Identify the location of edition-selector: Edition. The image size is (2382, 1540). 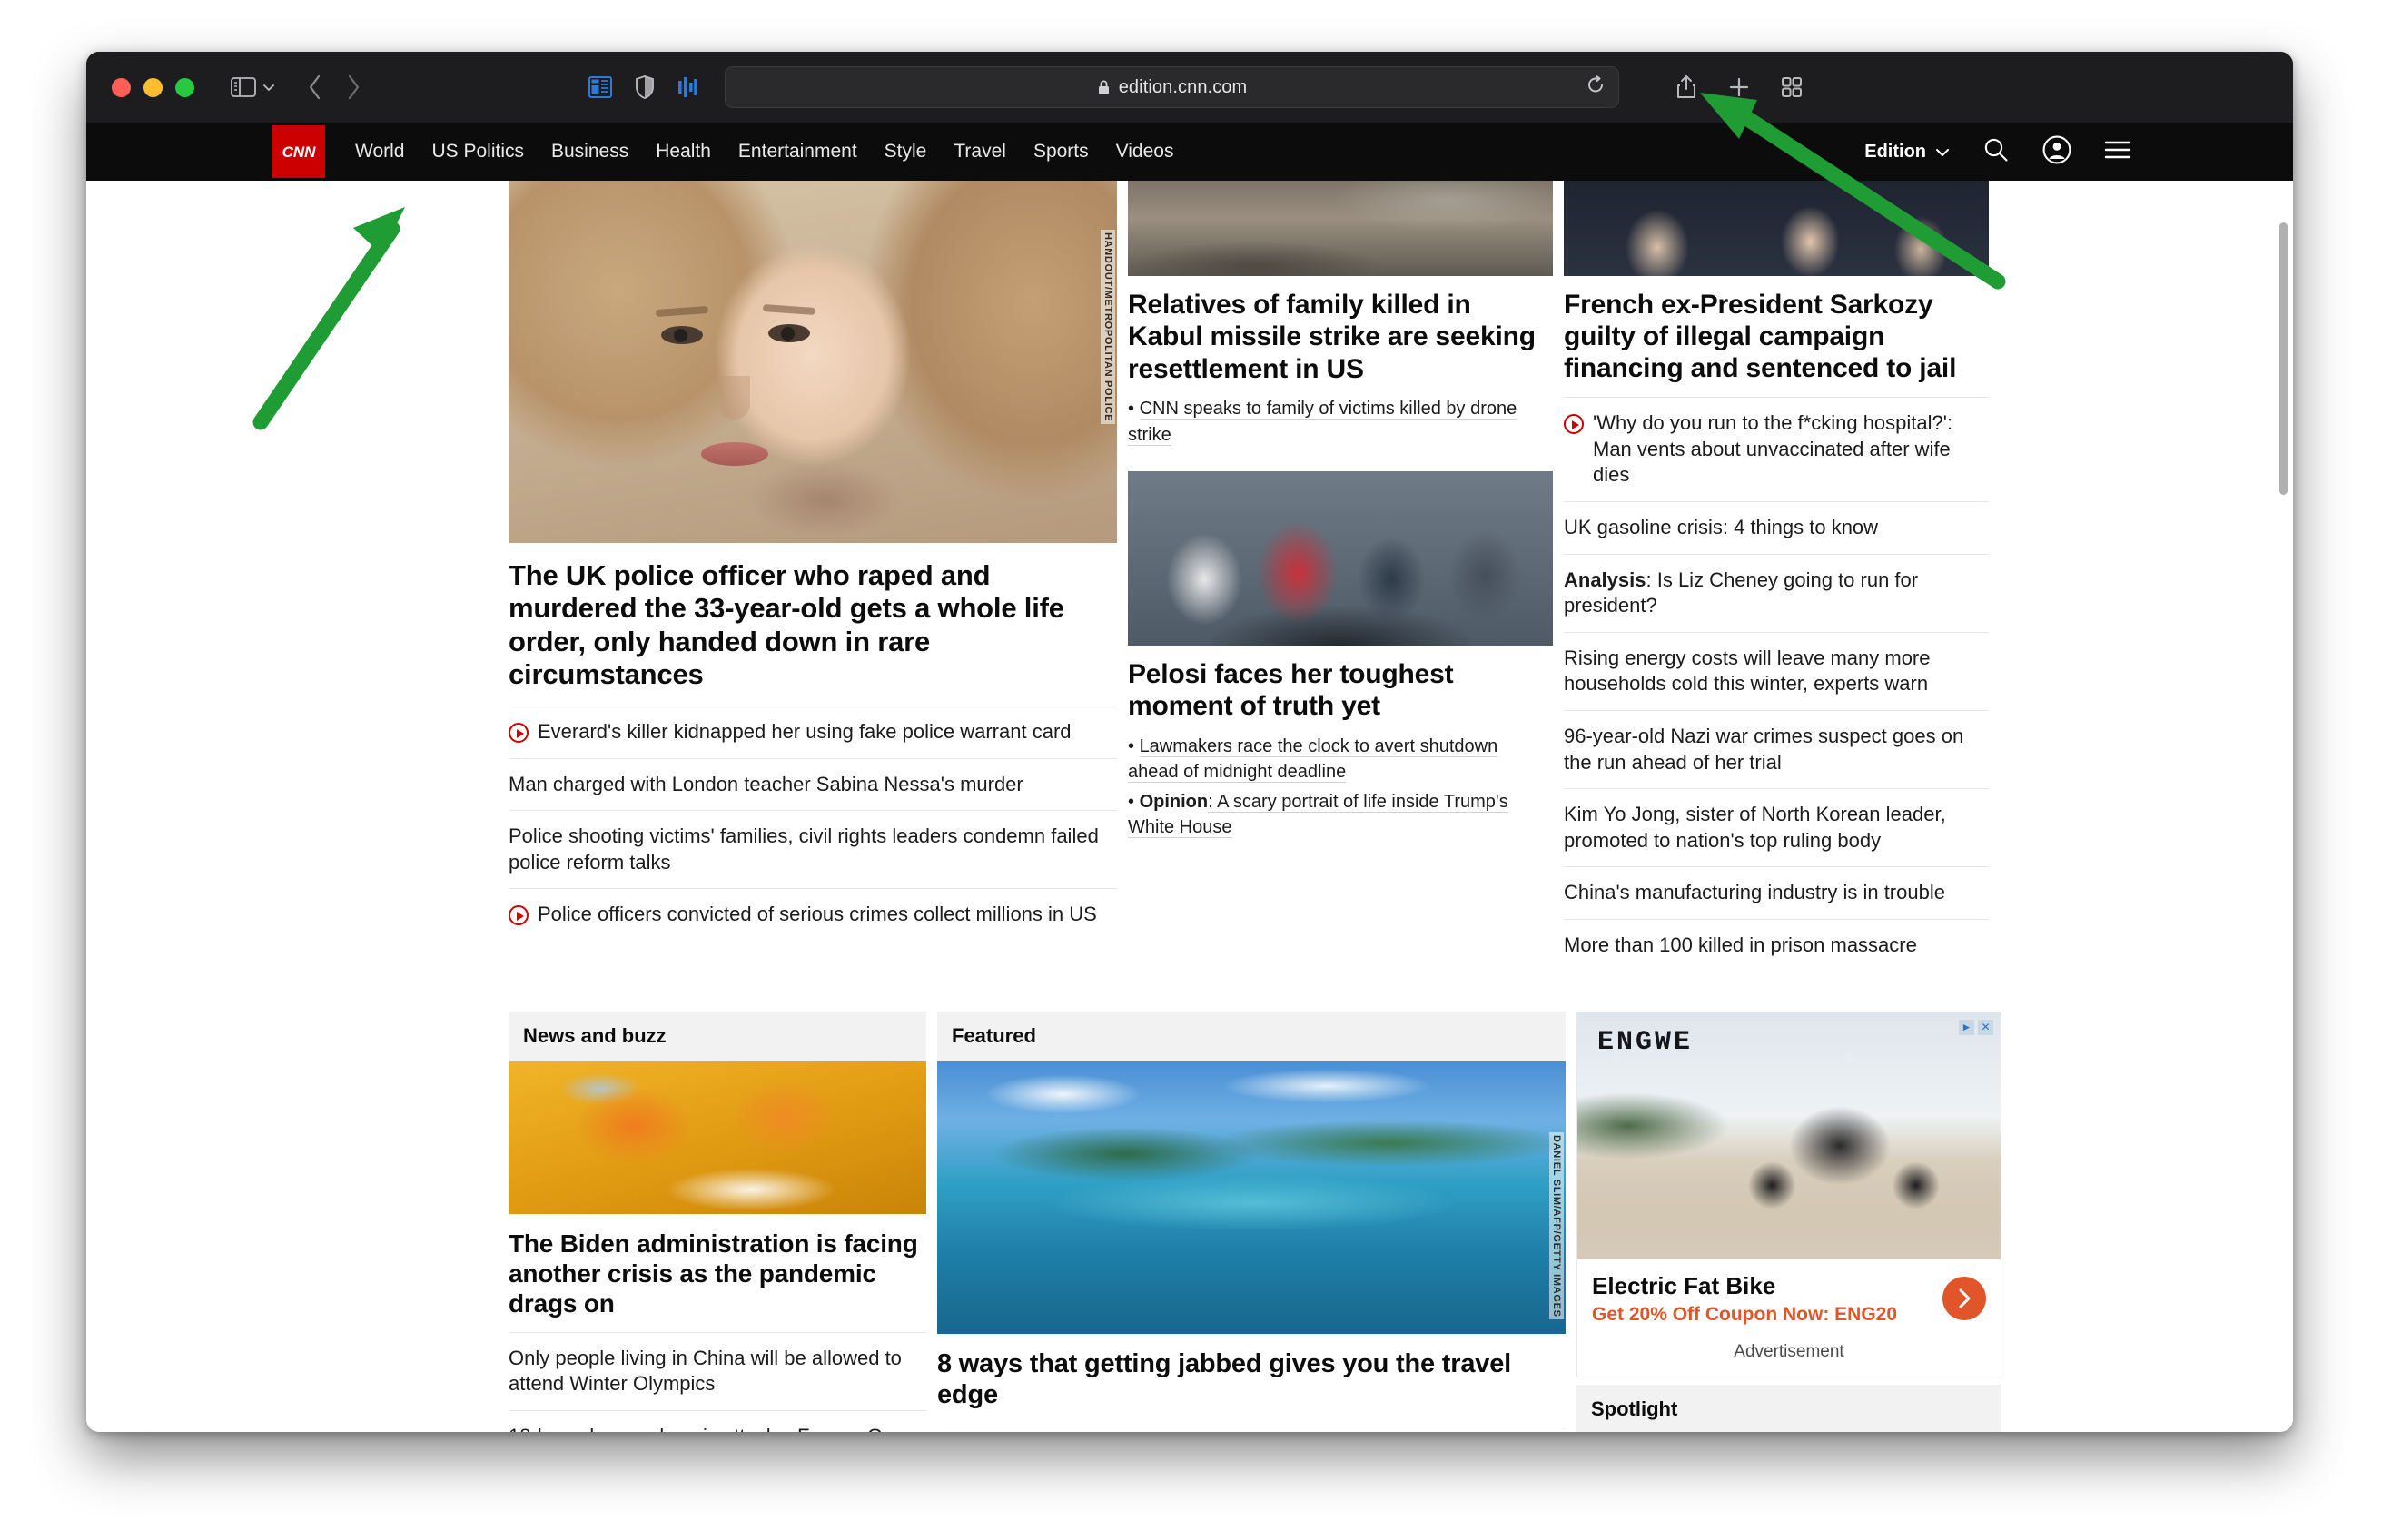
(1907, 152).